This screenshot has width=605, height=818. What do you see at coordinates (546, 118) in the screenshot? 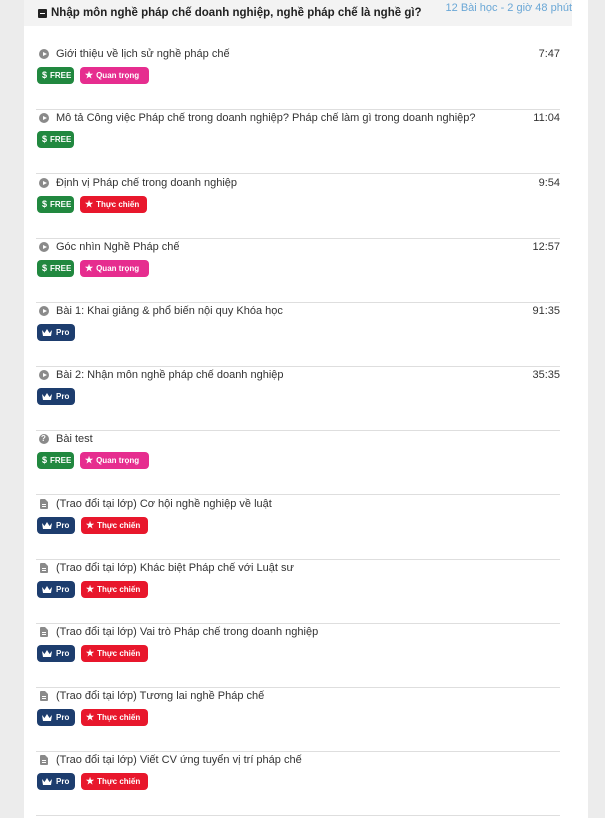
I see `lesson-duration: 11:04` at bounding box center [546, 118].